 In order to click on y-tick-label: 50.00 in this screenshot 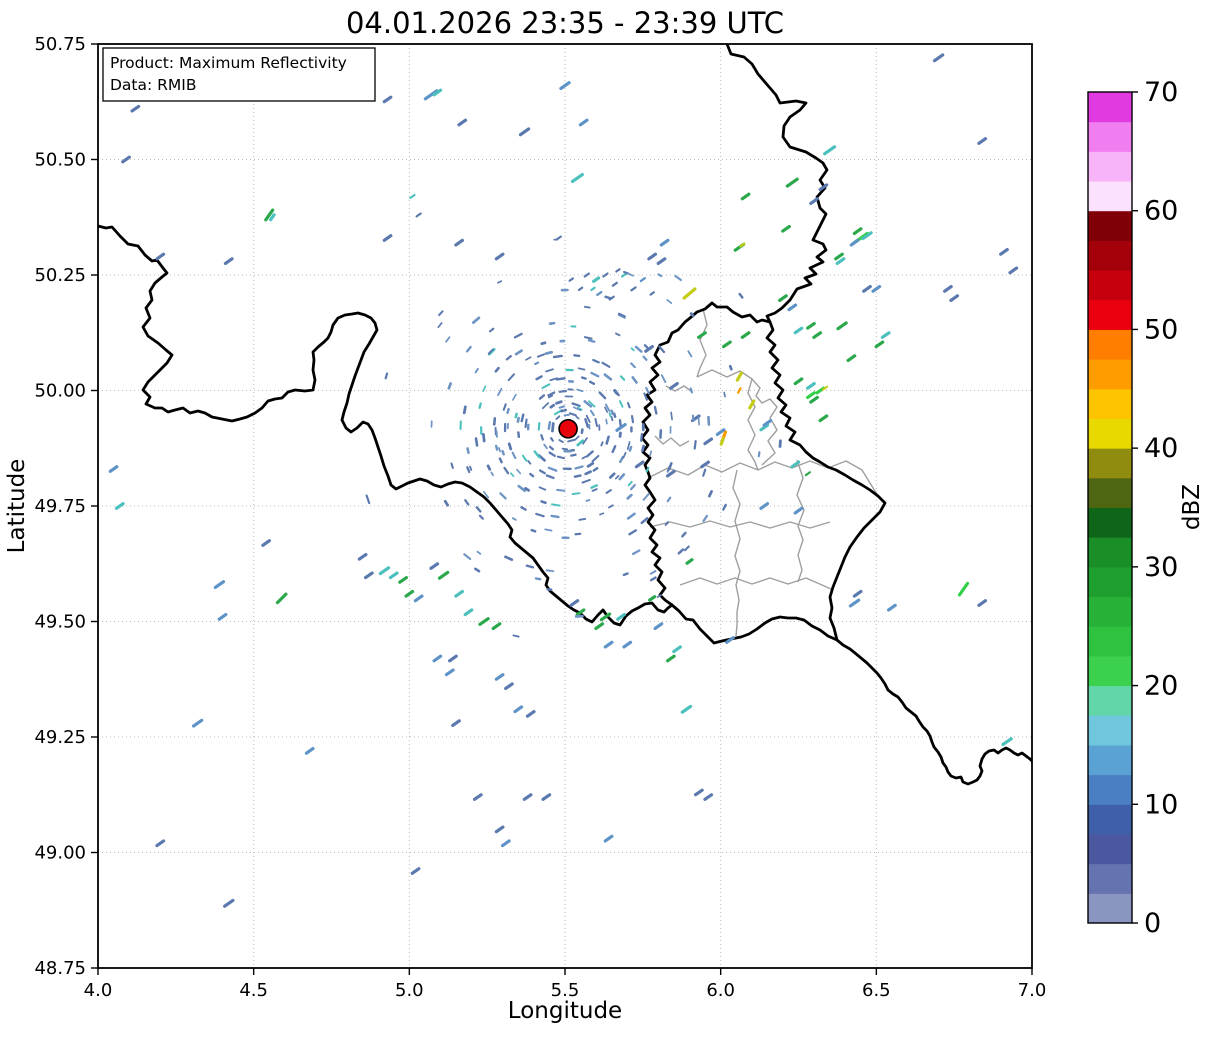, I will do `click(60, 391)`.